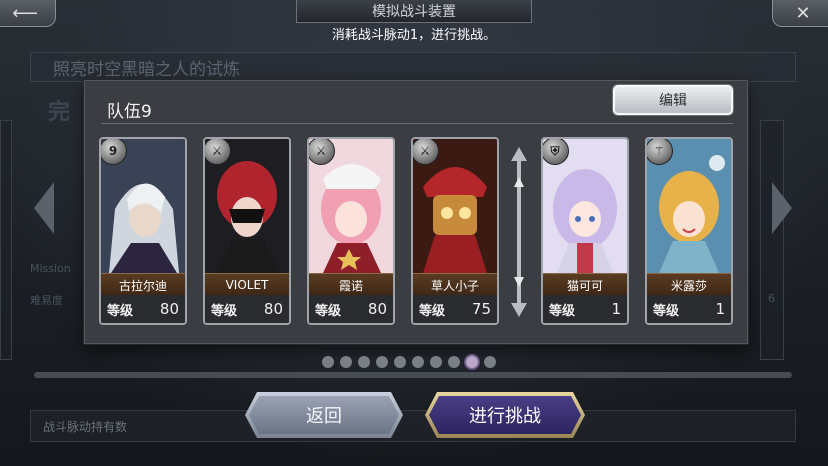 The height and width of the screenshot is (466, 828). I want to click on pulse-status-row: 战斗脉动持有数, so click(413, 426).